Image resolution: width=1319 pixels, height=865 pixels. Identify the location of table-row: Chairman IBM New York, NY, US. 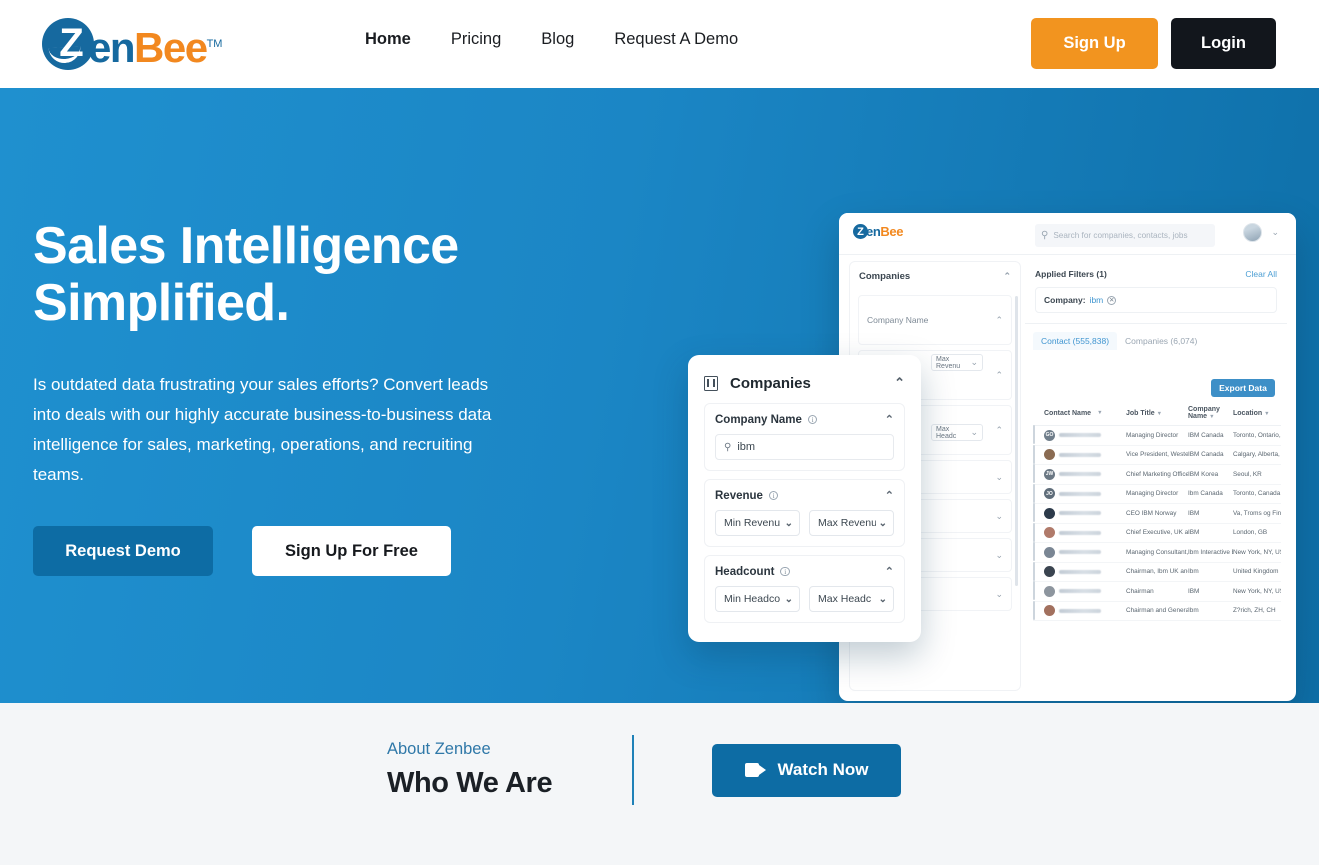
(1157, 591).